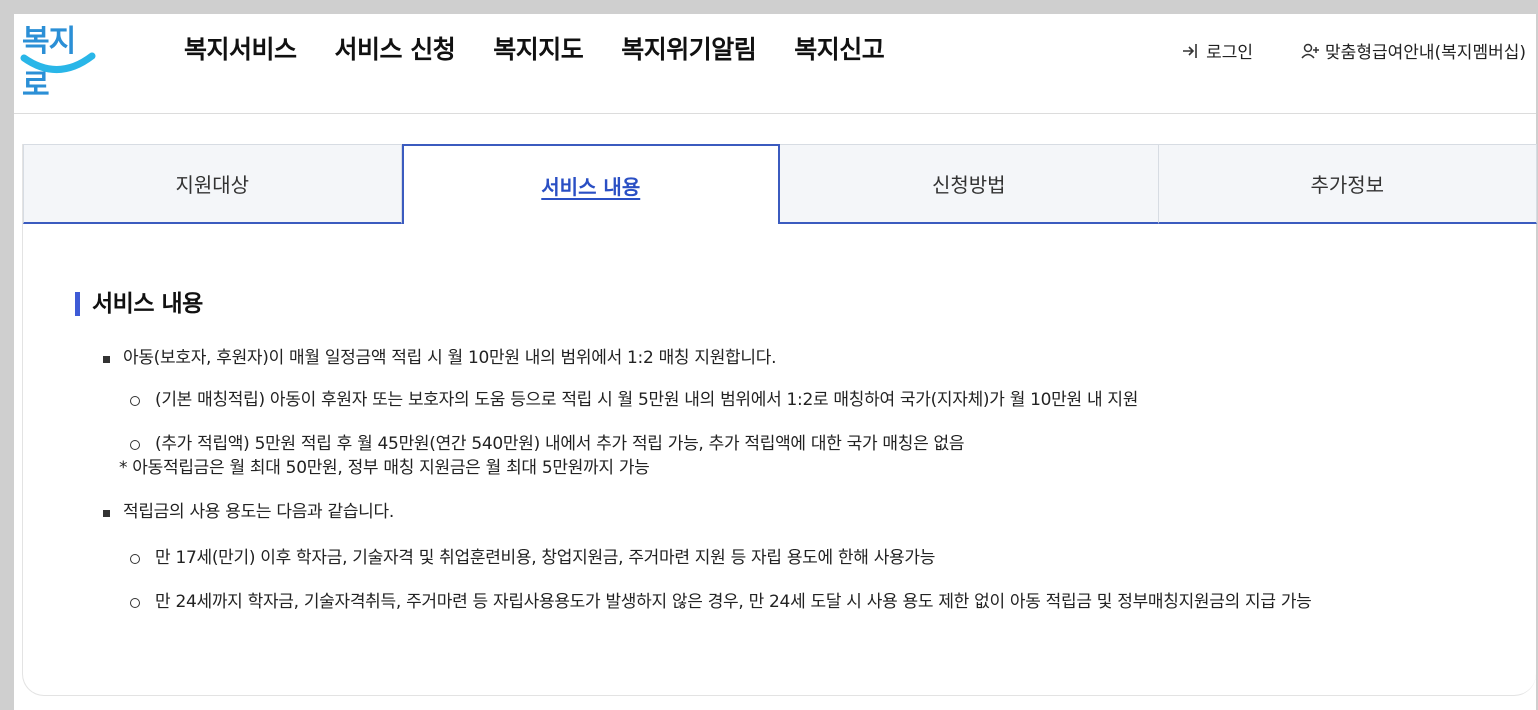  What do you see at coordinates (538, 48) in the screenshot?
I see `nav-welfare-map: 복지지도` at bounding box center [538, 48].